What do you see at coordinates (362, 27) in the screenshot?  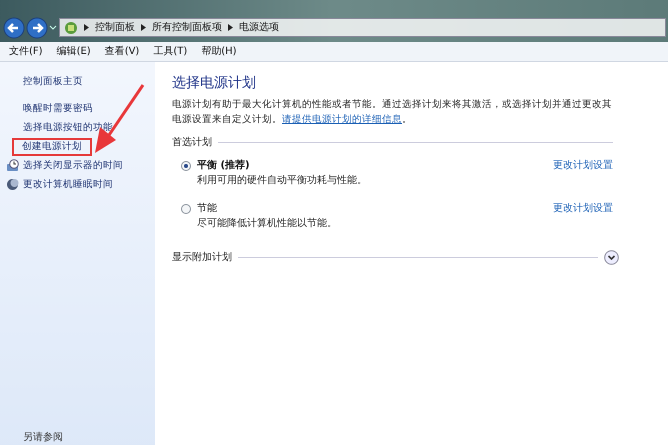 I see `address-bar: 控制面板 所有控制面板项 电源选项` at bounding box center [362, 27].